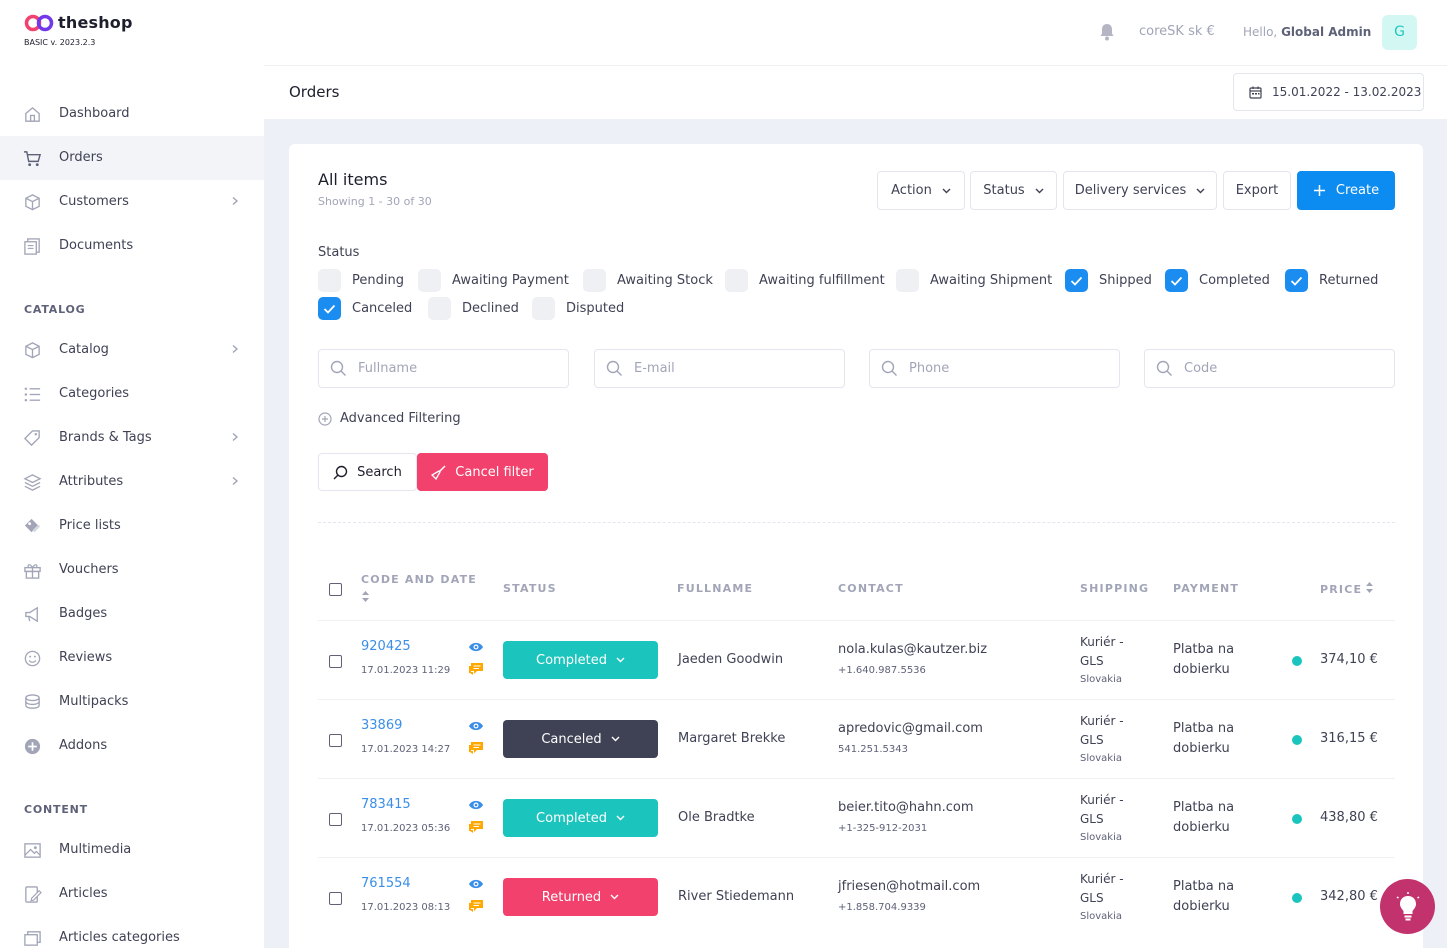 This screenshot has height=948, width=1447. Describe the element at coordinates (419, 579) in the screenshot. I see `header-code-date: CODE AND DATE` at that location.